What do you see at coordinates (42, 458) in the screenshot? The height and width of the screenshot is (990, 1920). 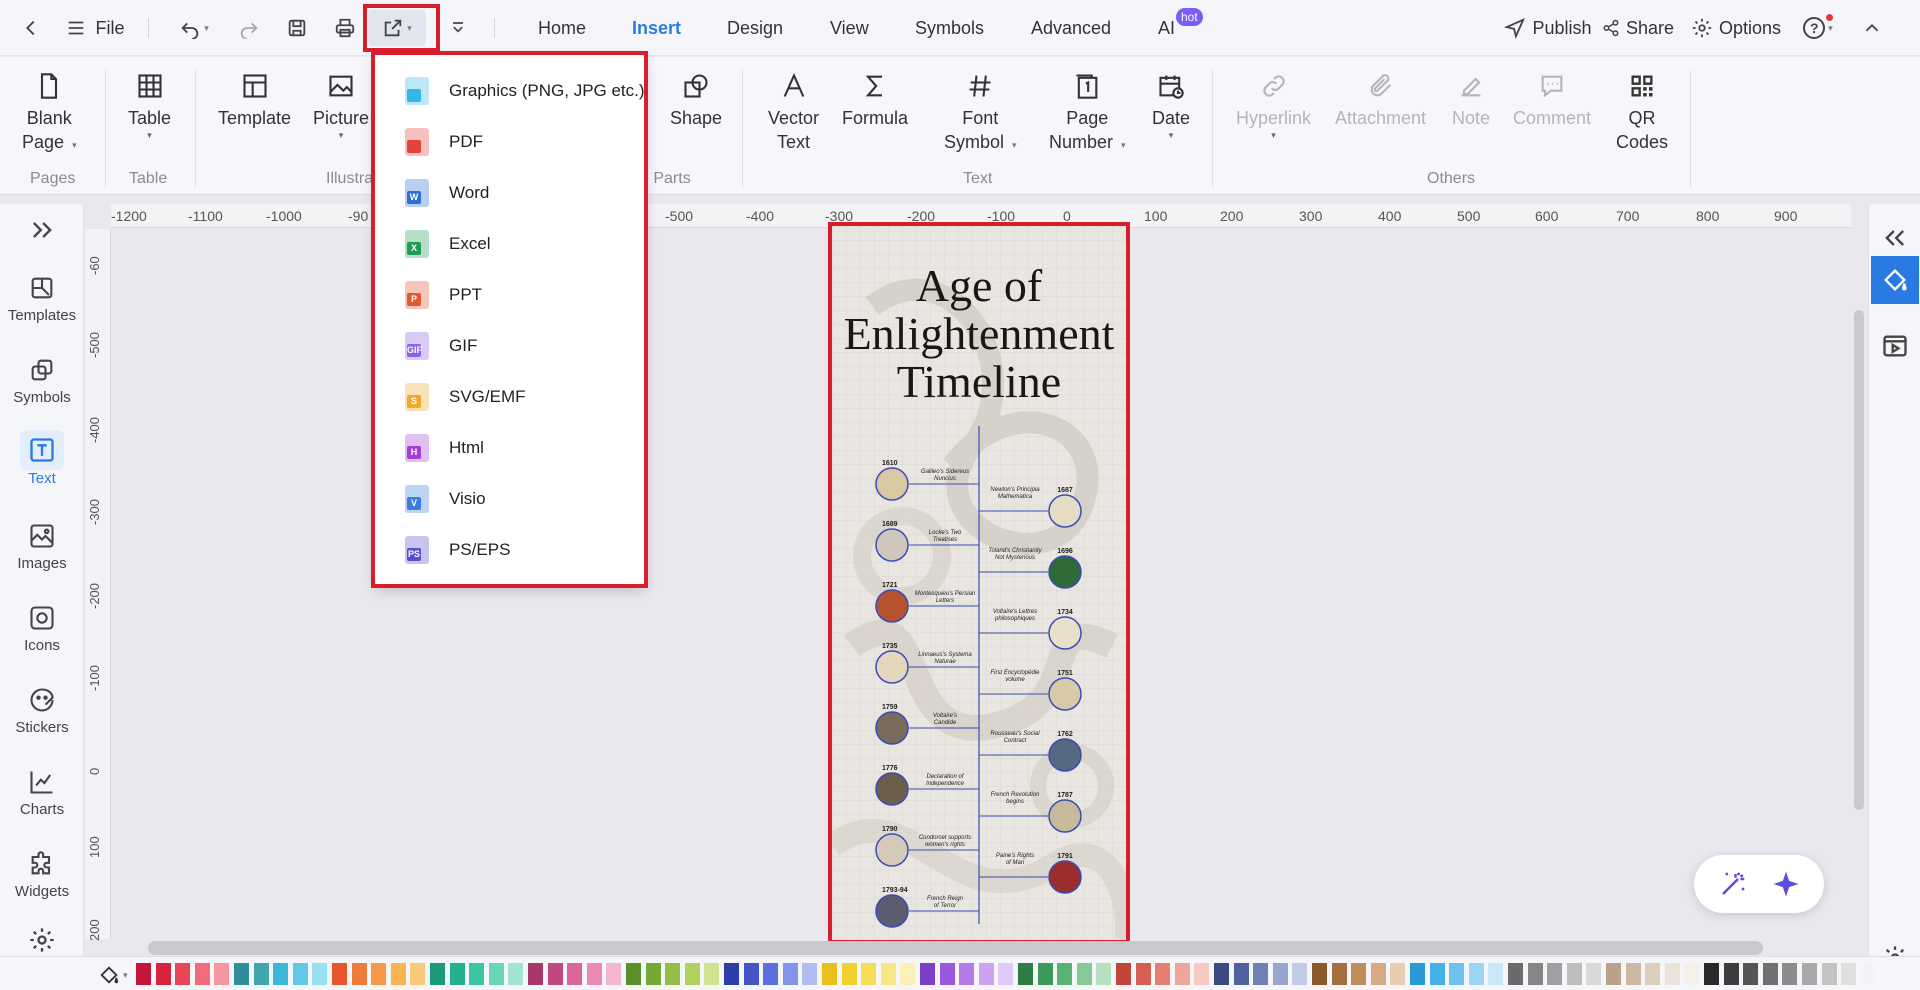 I see `sidebar-item-text: Text` at bounding box center [42, 458].